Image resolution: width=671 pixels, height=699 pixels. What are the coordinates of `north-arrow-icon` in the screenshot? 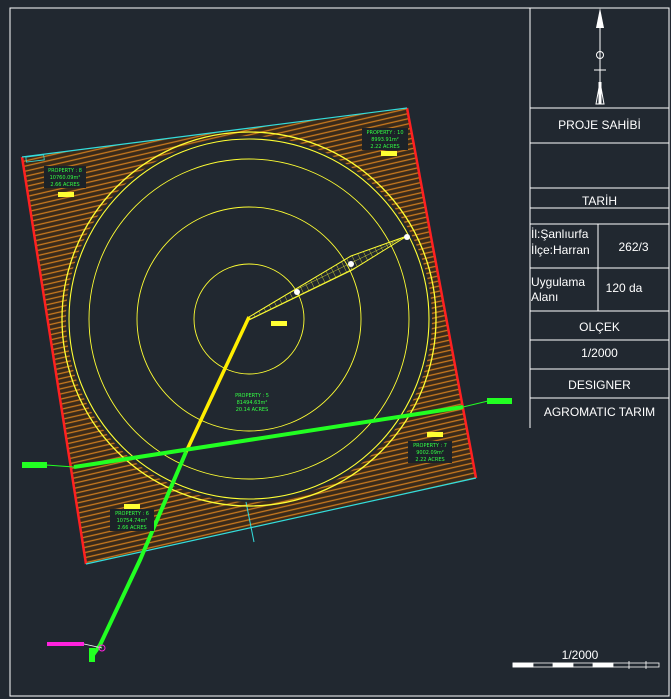 It's located at (600, 56).